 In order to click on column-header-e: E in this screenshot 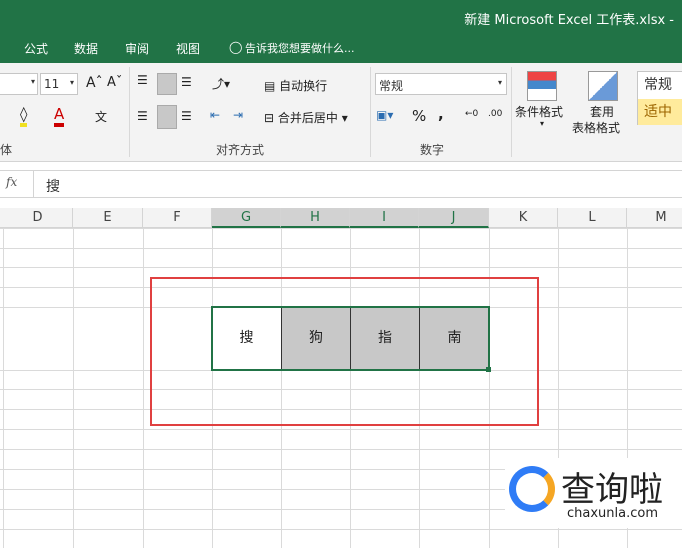, I will do `click(108, 218)`.